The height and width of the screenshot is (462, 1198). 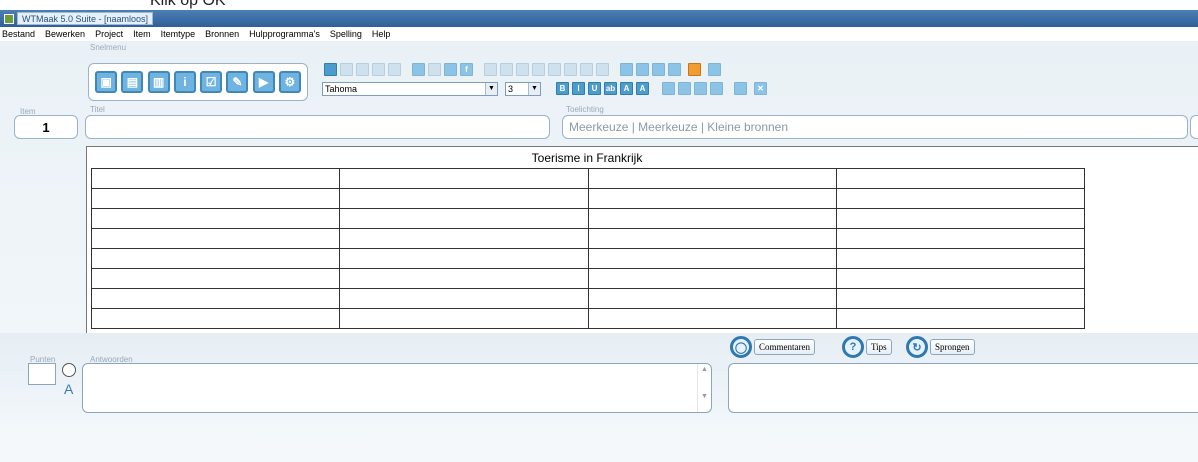 I want to click on hr-icon, so click(x=586, y=69).